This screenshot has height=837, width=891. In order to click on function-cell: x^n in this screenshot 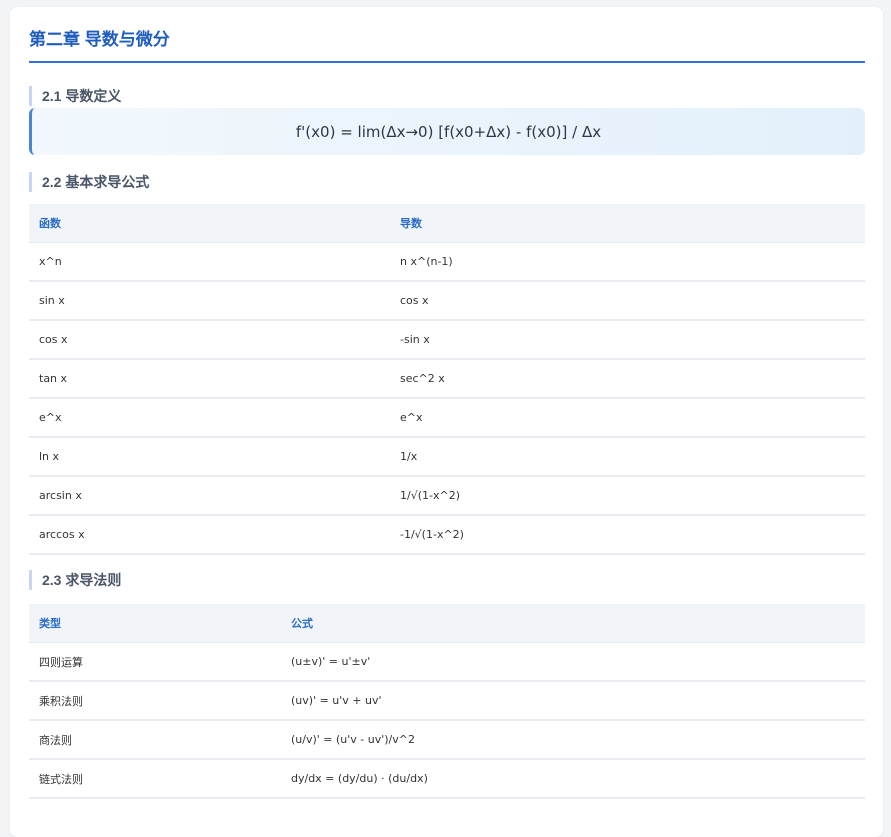, I will do `click(209, 262)`.